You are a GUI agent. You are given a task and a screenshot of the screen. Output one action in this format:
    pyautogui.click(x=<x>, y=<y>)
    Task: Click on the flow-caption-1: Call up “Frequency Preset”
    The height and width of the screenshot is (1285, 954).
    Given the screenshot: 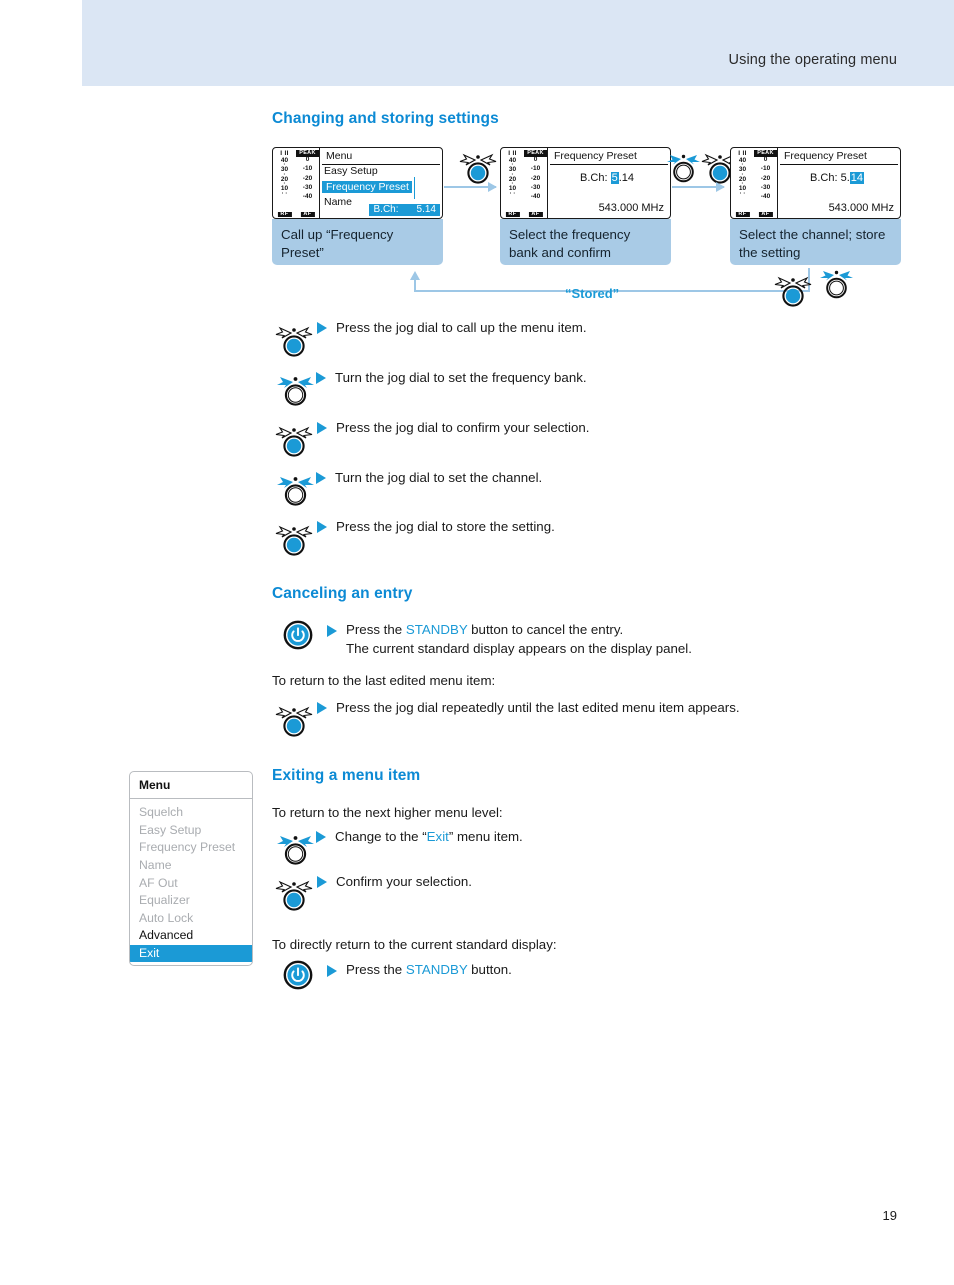 What is the action you would take?
    pyautogui.click(x=357, y=242)
    